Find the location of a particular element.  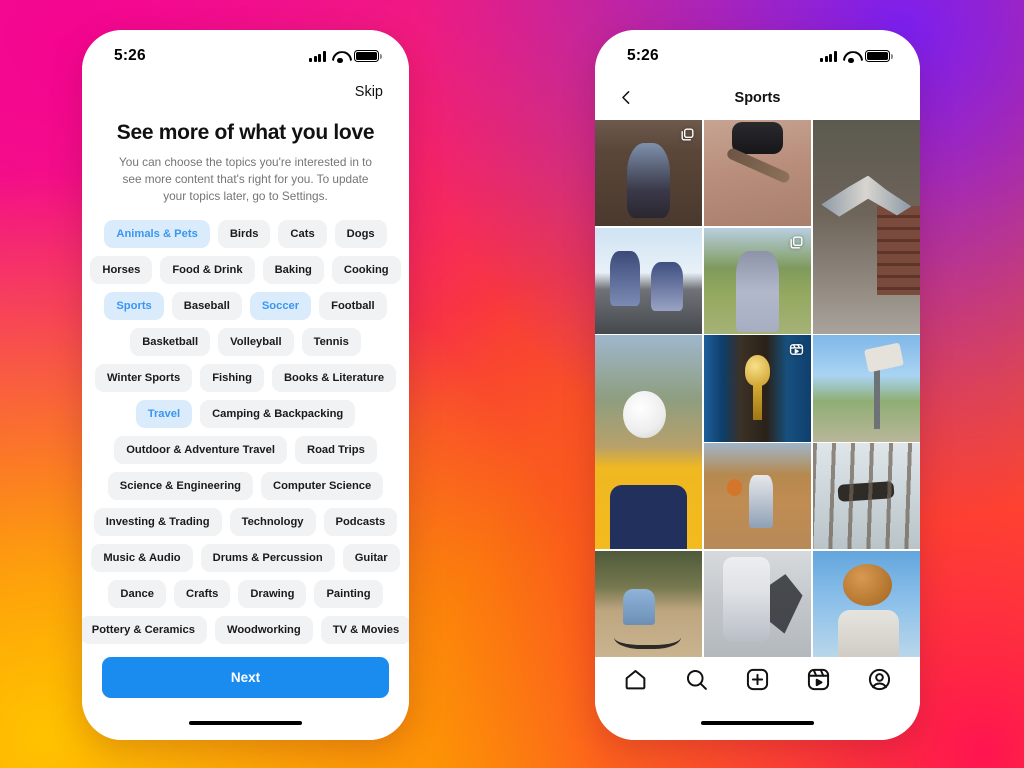

topic-chip: Birds is located at coordinates (244, 234).